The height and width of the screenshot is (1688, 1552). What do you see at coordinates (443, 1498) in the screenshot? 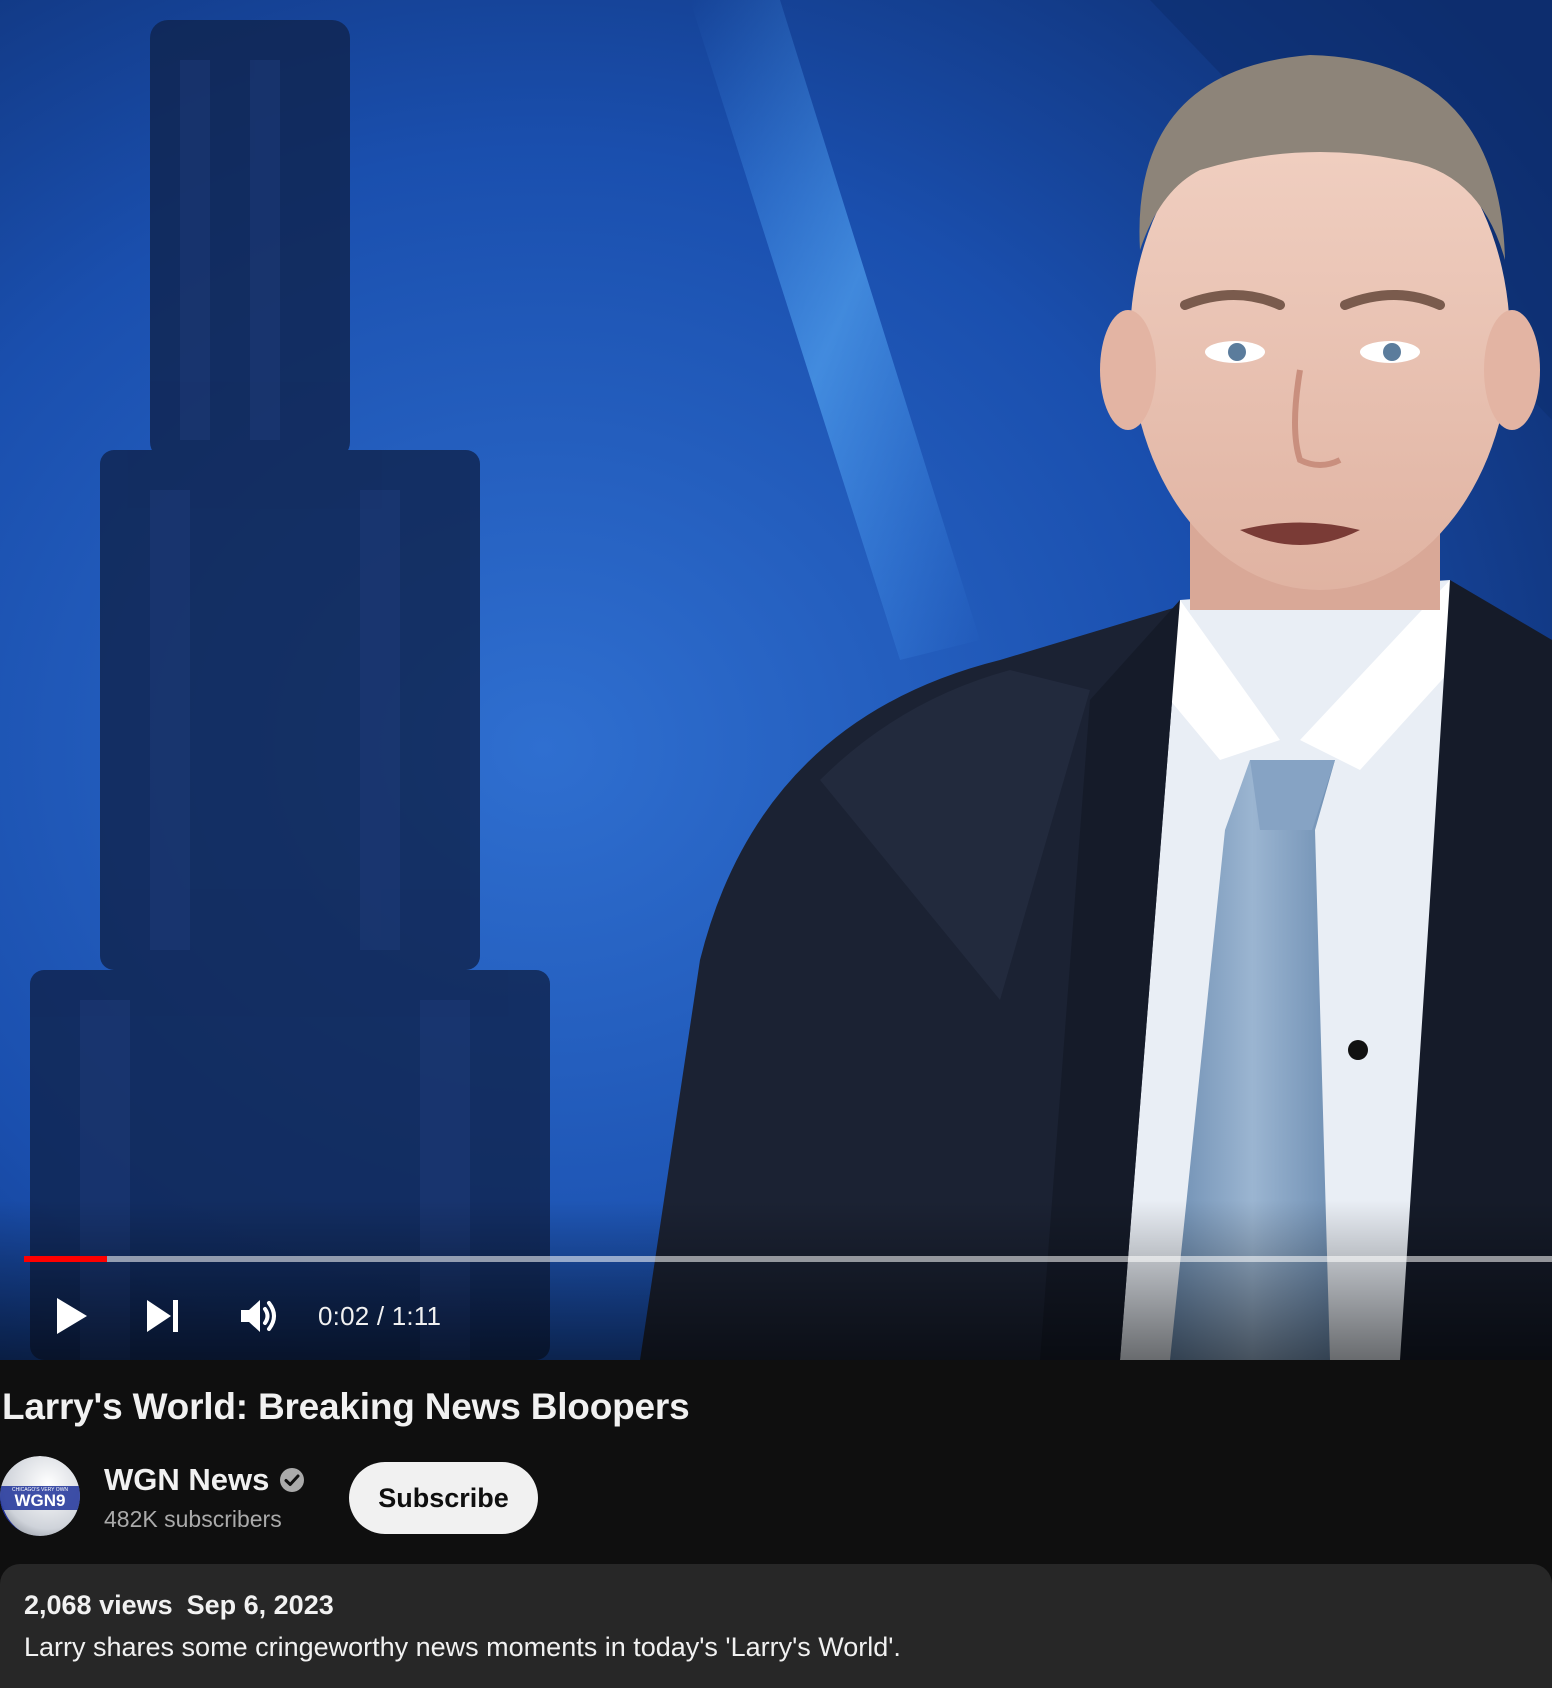
I see `subscribe-button: Subscribe` at bounding box center [443, 1498].